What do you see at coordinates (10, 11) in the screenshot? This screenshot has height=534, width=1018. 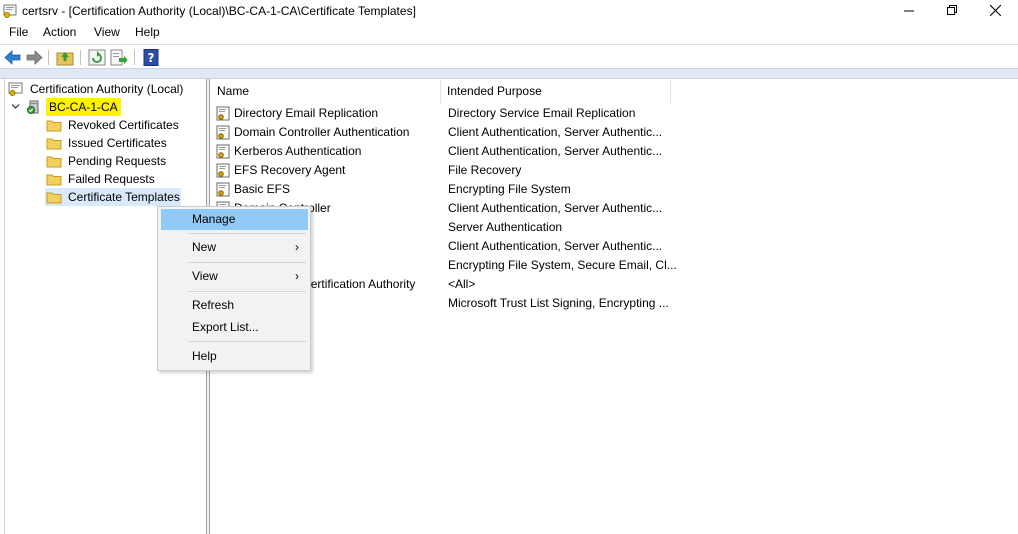 I see `certsrv-app-icon` at bounding box center [10, 11].